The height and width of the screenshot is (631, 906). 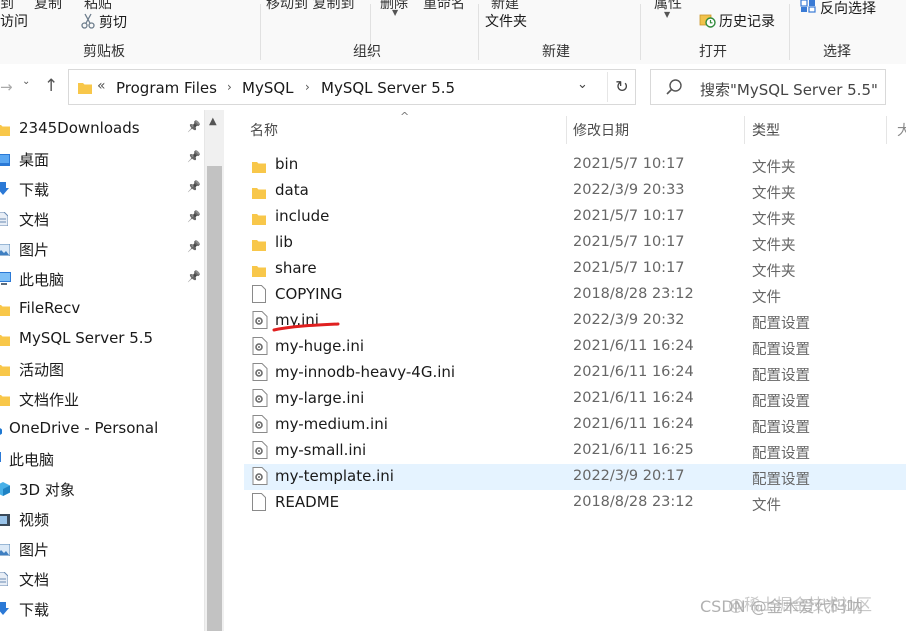 What do you see at coordinates (102, 188) in the screenshot?
I see `nav-item: 下载 📌` at bounding box center [102, 188].